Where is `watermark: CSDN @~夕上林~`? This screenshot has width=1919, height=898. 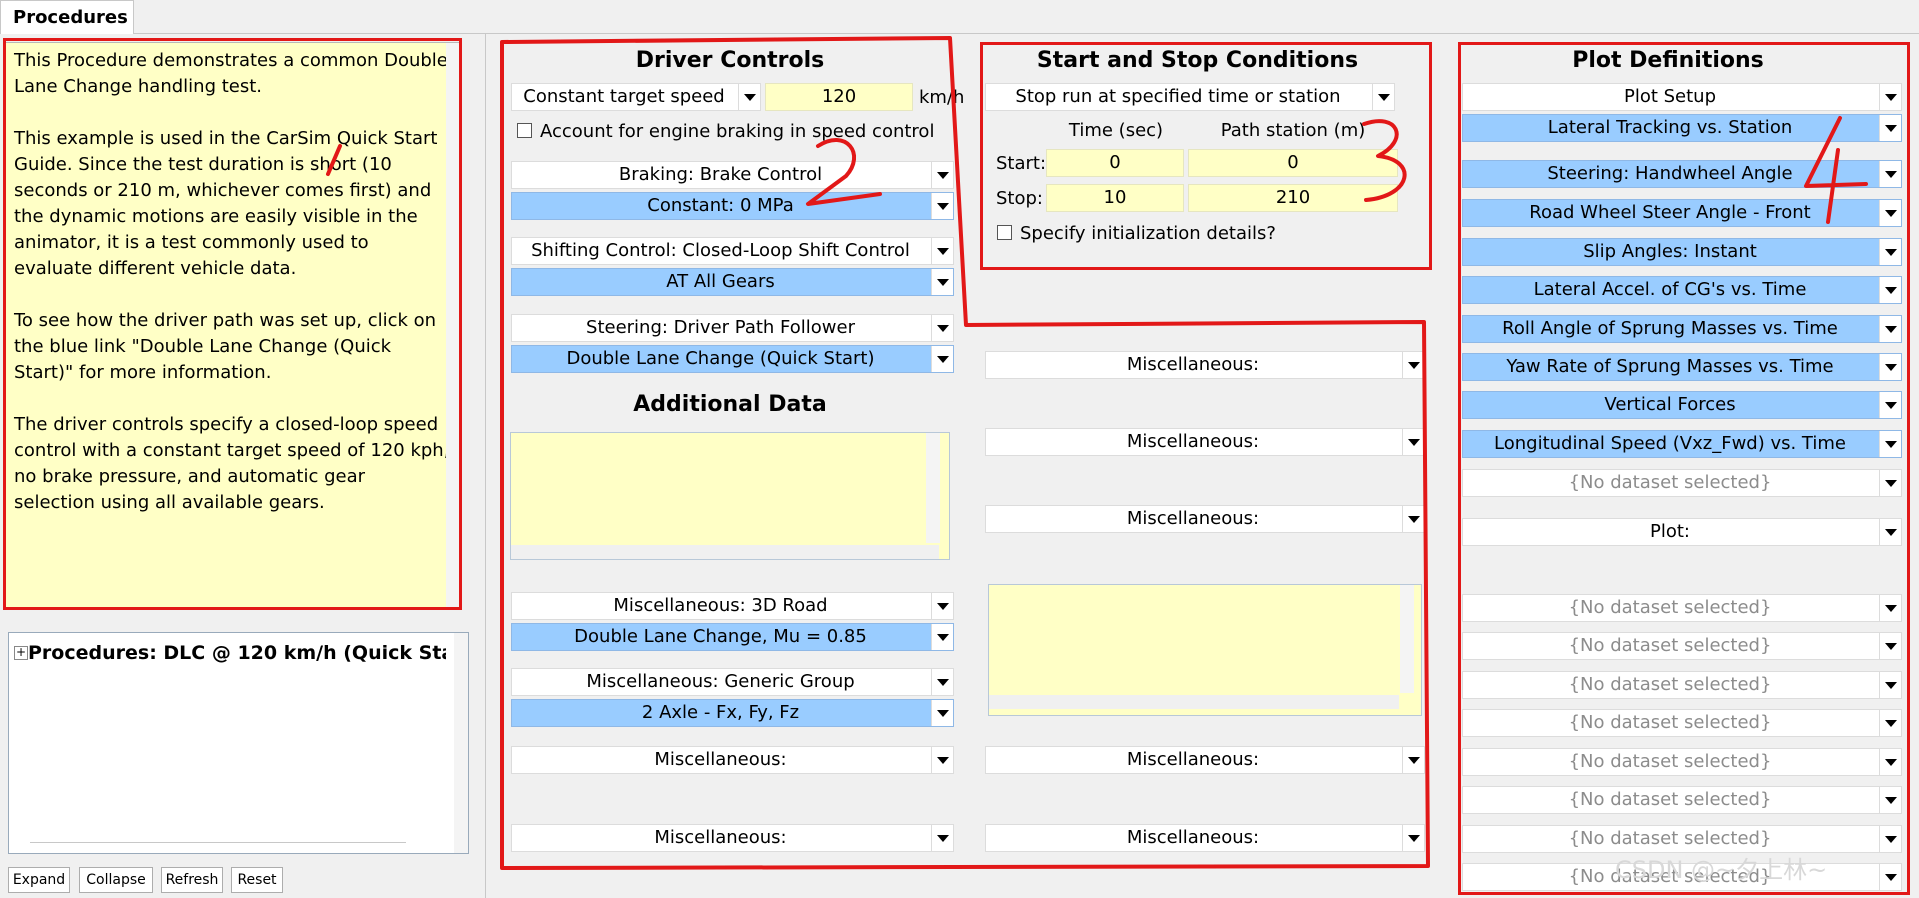 watermark: CSDN @~夕上林~ is located at coordinates (1721, 870).